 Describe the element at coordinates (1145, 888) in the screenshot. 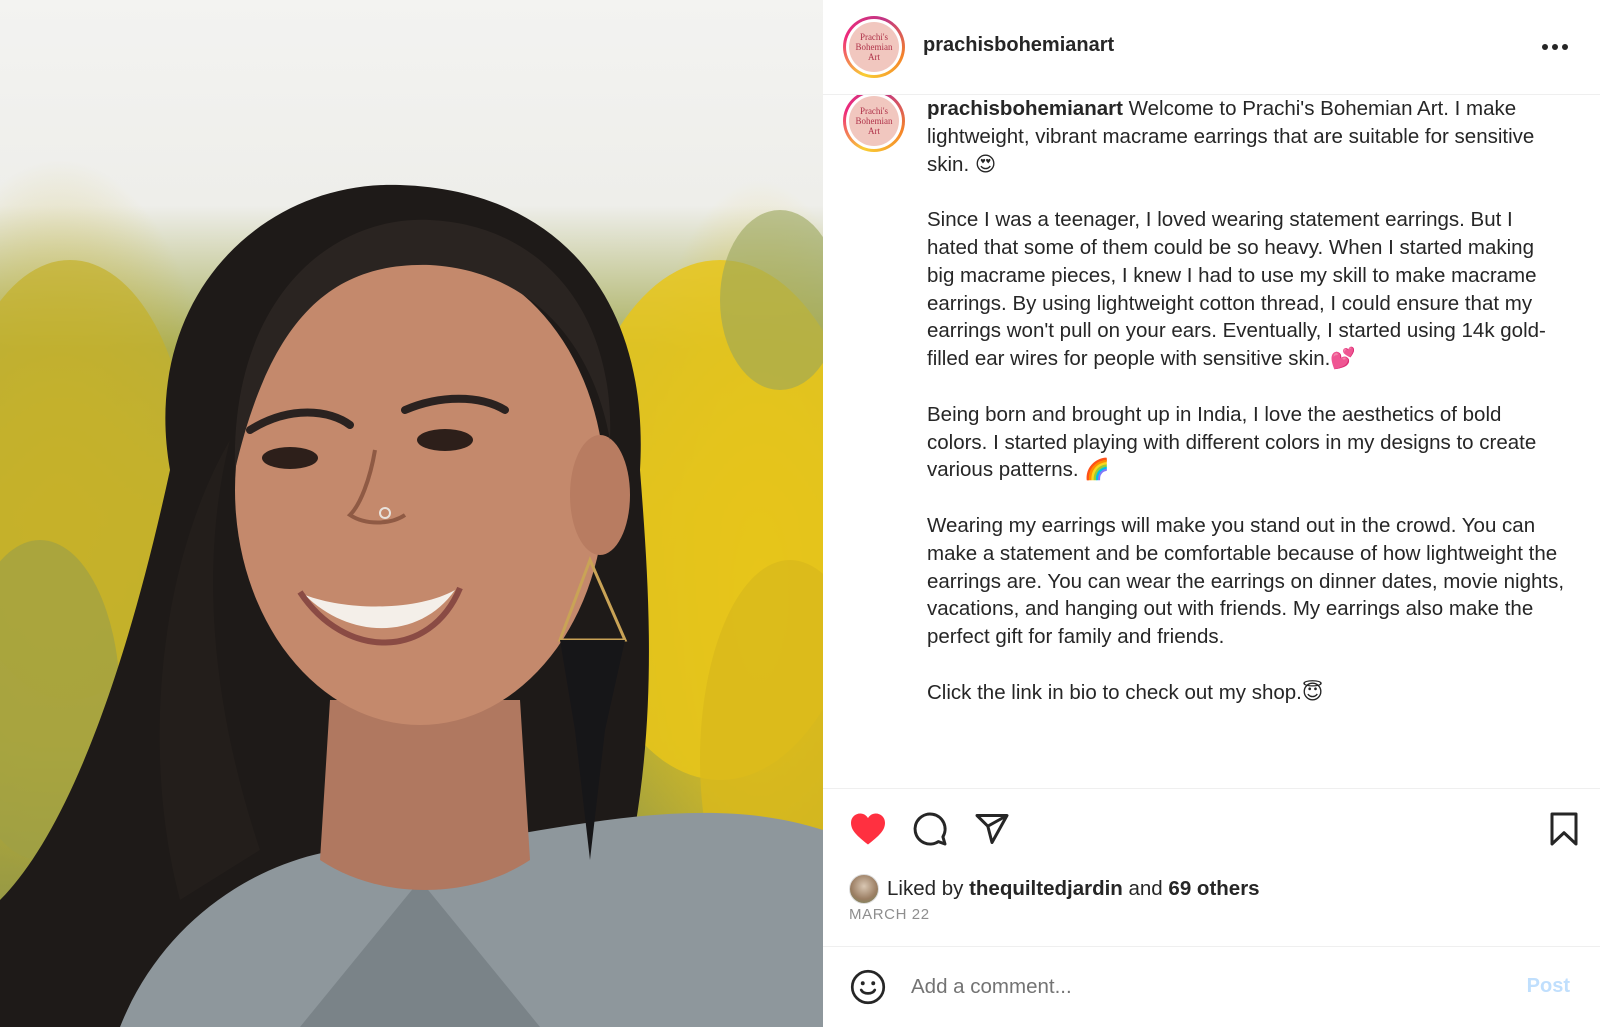

I see `likes-middle: and` at that location.